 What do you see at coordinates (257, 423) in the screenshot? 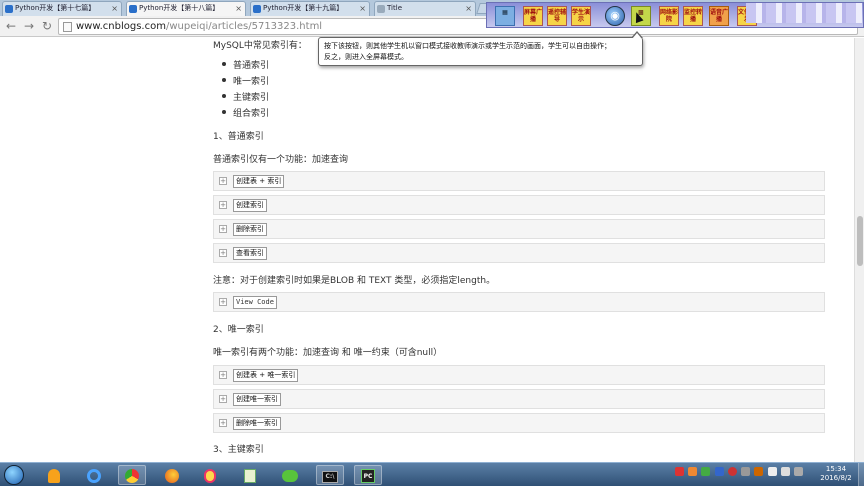
I see `code-block-label: 删除唯一索引` at bounding box center [257, 423].